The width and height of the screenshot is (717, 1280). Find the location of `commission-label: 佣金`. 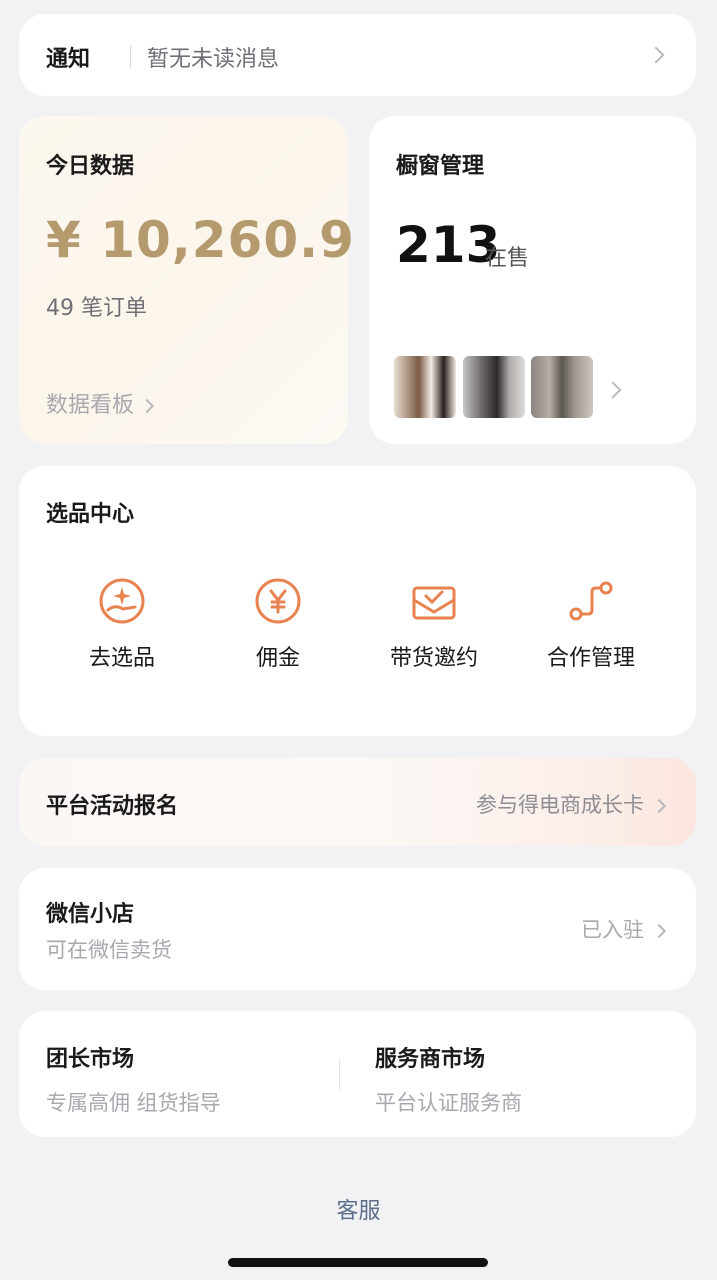

commission-label: 佣金 is located at coordinates (277, 658).